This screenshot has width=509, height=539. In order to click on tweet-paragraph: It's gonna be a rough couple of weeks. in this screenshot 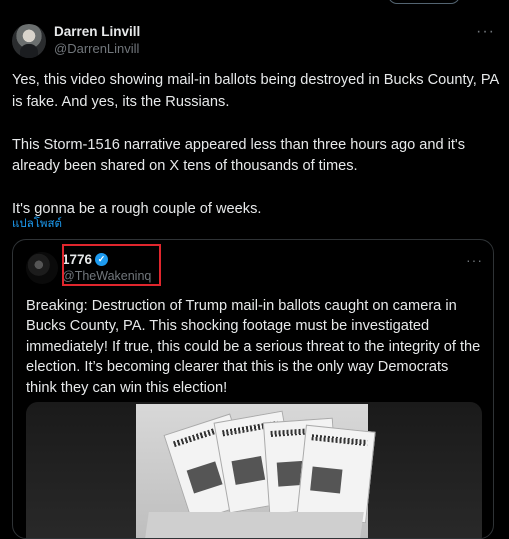, I will do `click(137, 209)`.